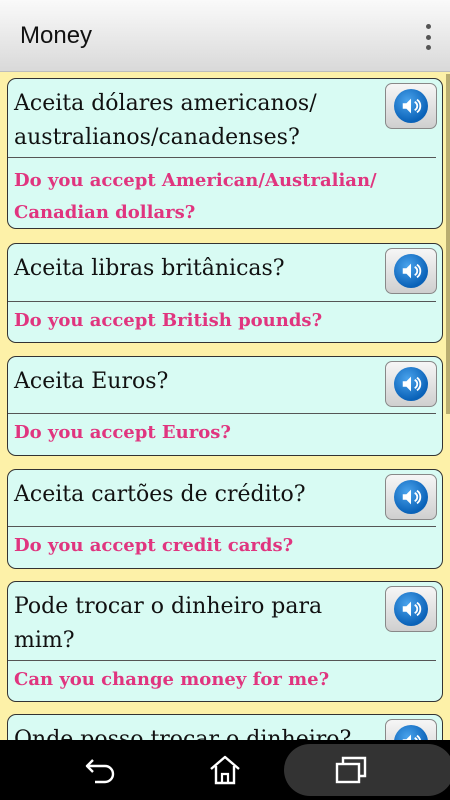 The width and height of the screenshot is (450, 800). Describe the element at coordinates (183, 733) in the screenshot. I see `phrase-portuguese: Onde posso trocar o dinheiro?` at that location.